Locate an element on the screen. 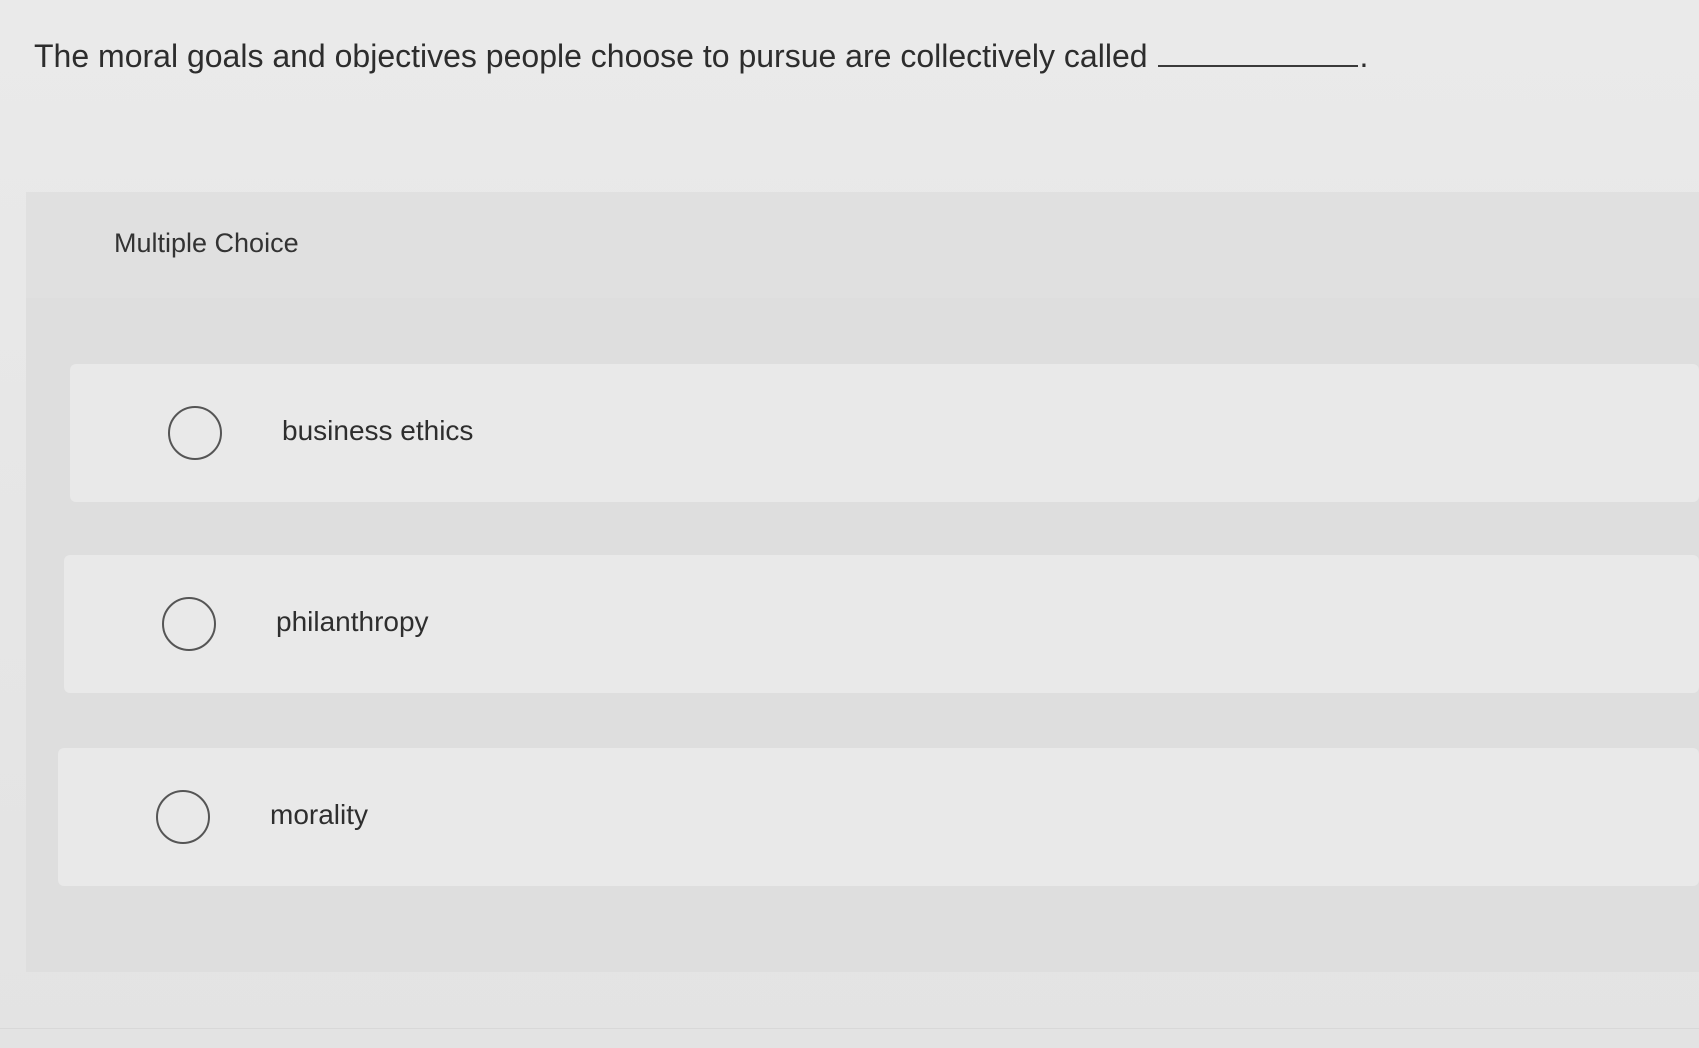 The width and height of the screenshot is (1699, 1048). option-philanthropy: philanthropy is located at coordinates (881, 624).